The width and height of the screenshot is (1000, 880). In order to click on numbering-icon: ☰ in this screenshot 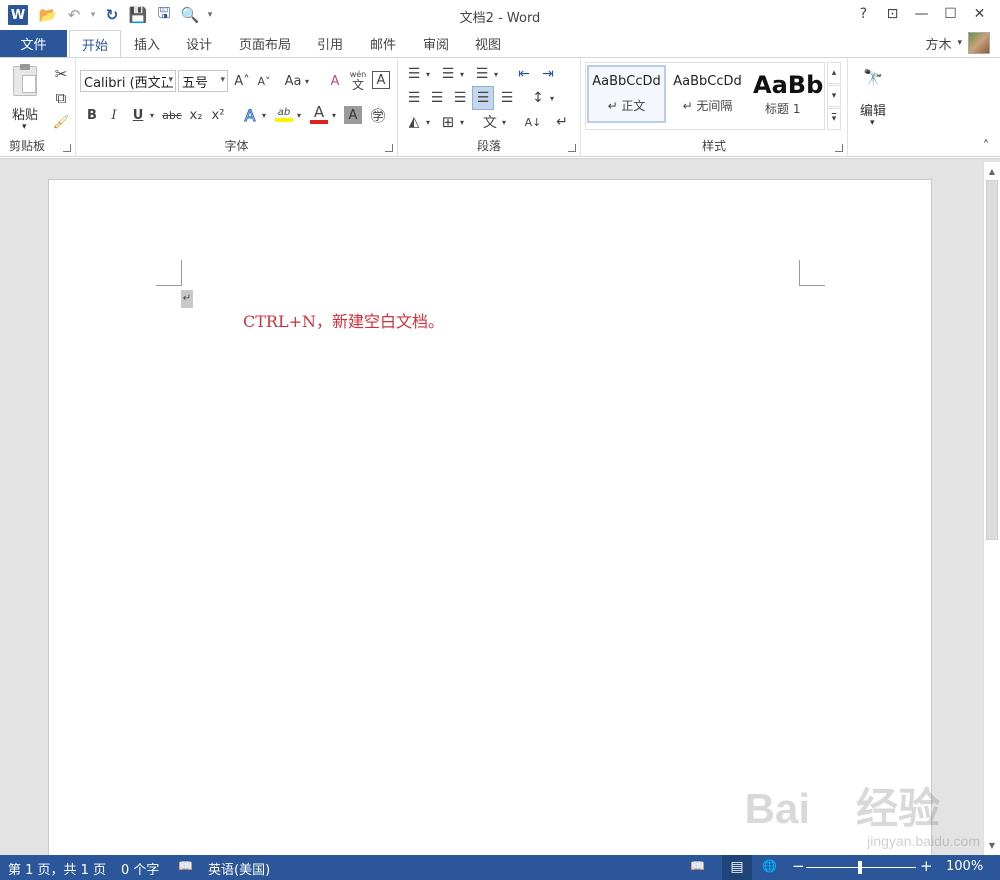, I will do `click(448, 74)`.